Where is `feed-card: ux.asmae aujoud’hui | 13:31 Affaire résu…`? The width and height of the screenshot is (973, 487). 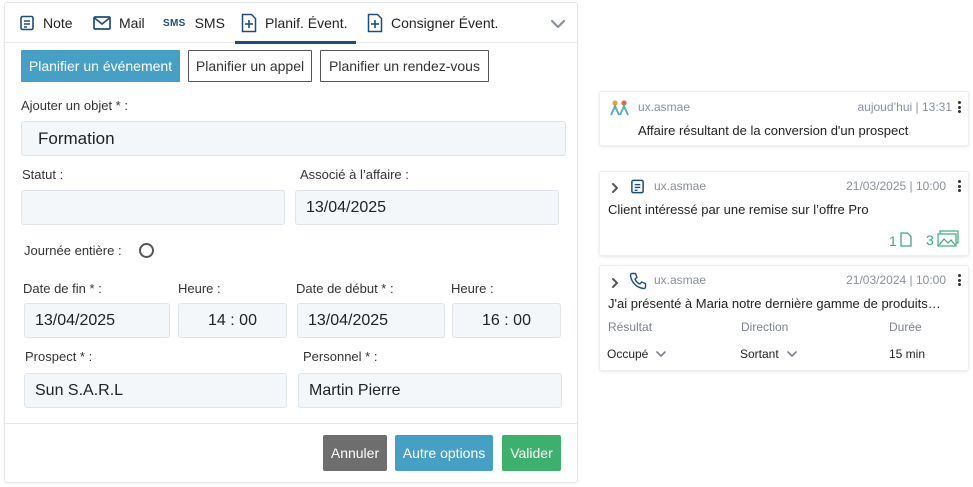
feed-card: ux.asmae aujoud’hui | 13:31 Affaire résu… is located at coordinates (784, 118).